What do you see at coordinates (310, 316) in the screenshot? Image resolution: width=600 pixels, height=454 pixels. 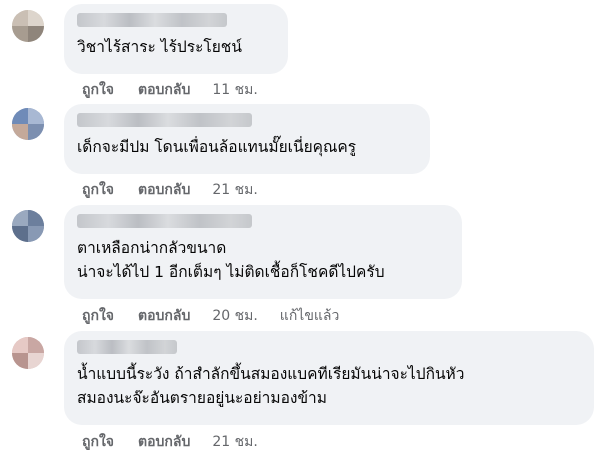 I see `edited-indicator: แก้ไขแล้ว` at bounding box center [310, 316].